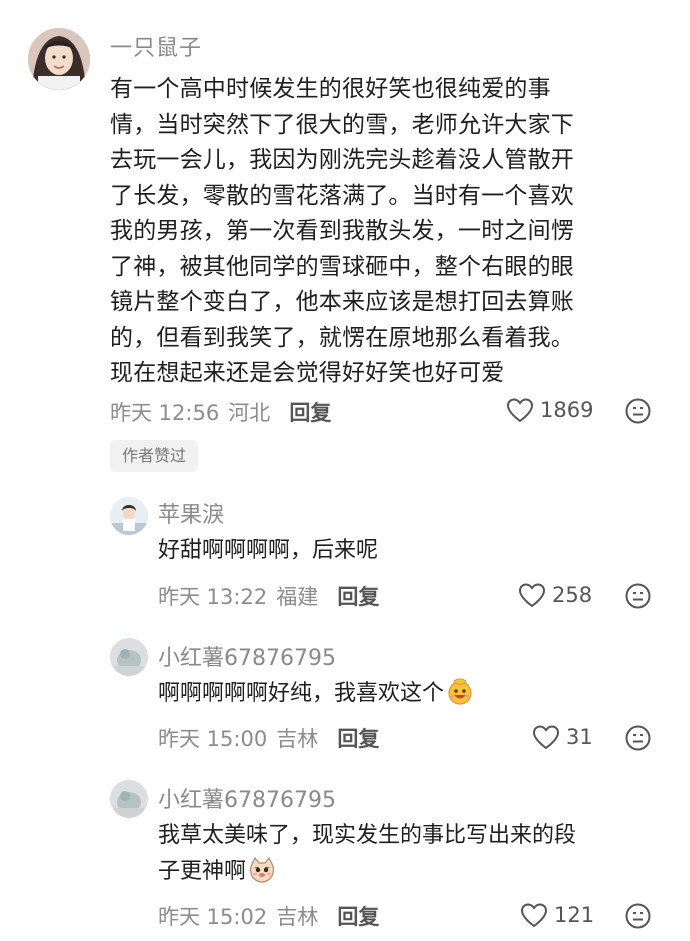 The width and height of the screenshot is (690, 941). I want to click on reply-line: 我草太美味了，现实发生的事比写出来的段, so click(367, 835).